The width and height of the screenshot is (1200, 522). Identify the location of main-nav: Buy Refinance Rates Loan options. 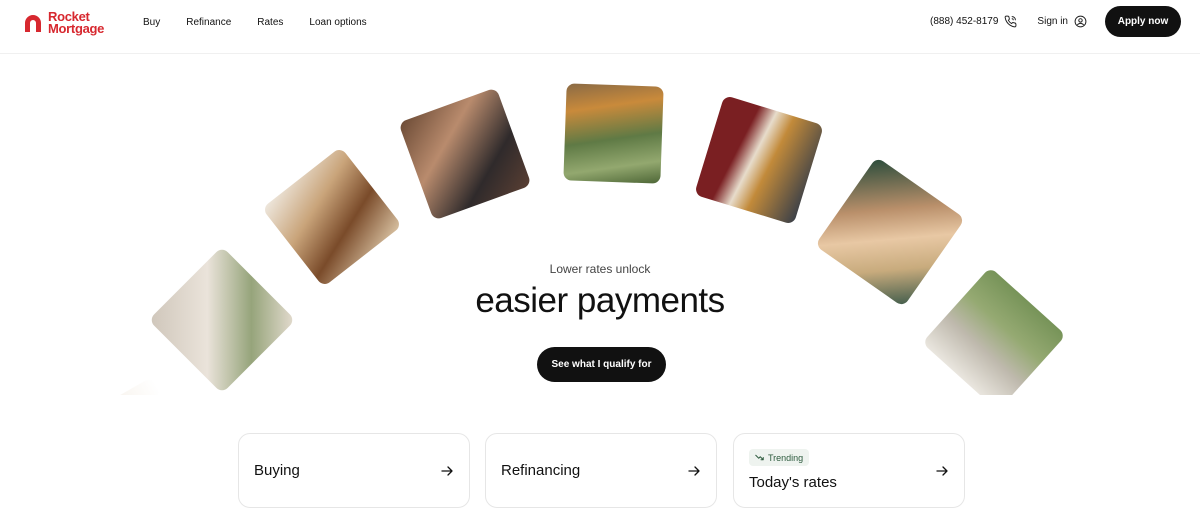
(268, 22).